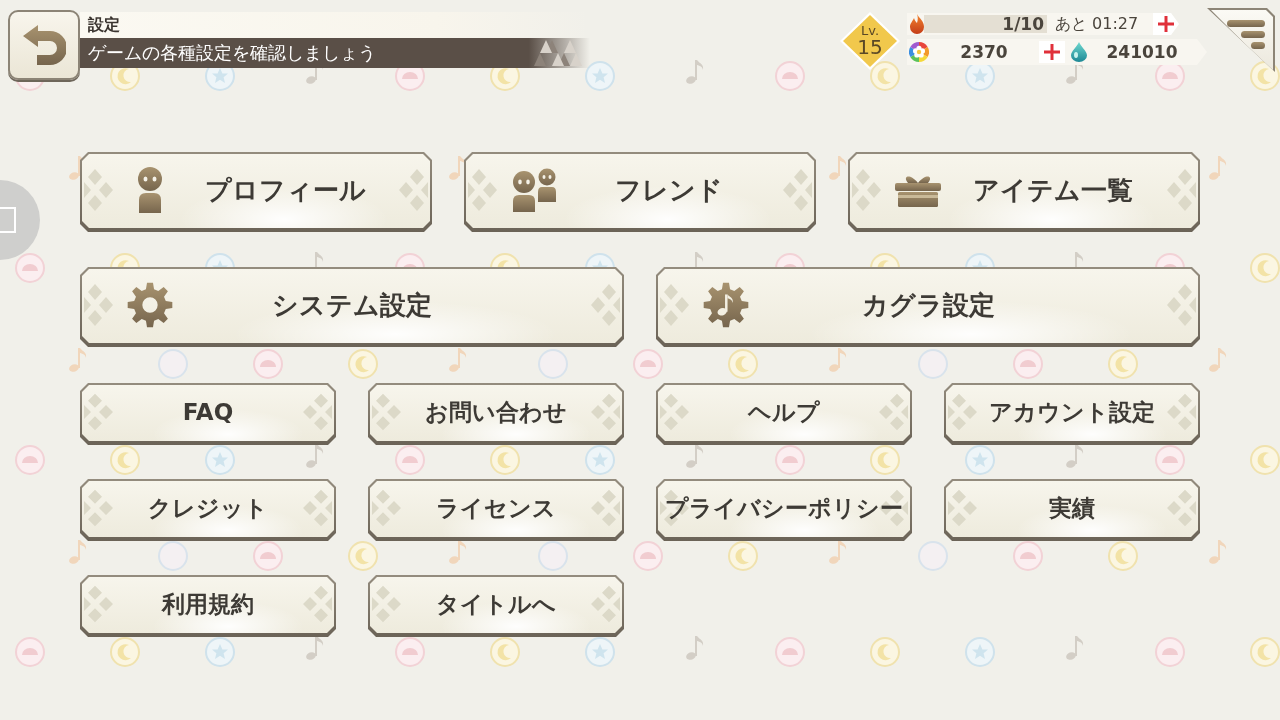 The height and width of the screenshot is (720, 1280). Describe the element at coordinates (1072, 510) in the screenshot. I see `menu-button: 実績` at that location.